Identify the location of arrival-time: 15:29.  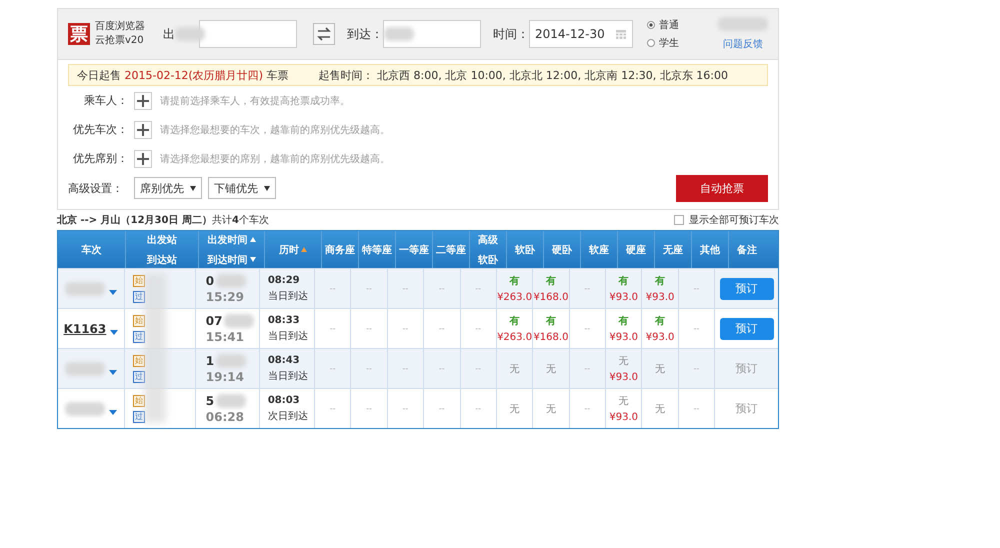
(225, 297).